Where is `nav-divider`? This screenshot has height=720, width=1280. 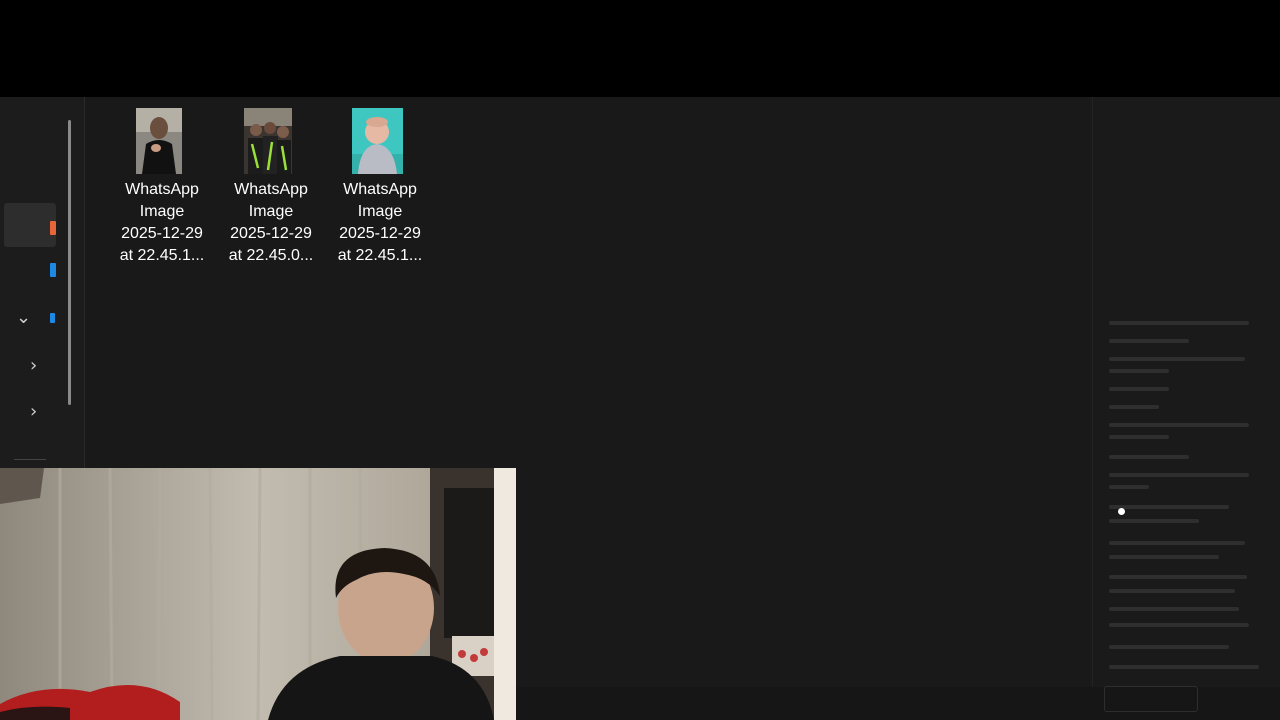
nav-divider is located at coordinates (30, 459).